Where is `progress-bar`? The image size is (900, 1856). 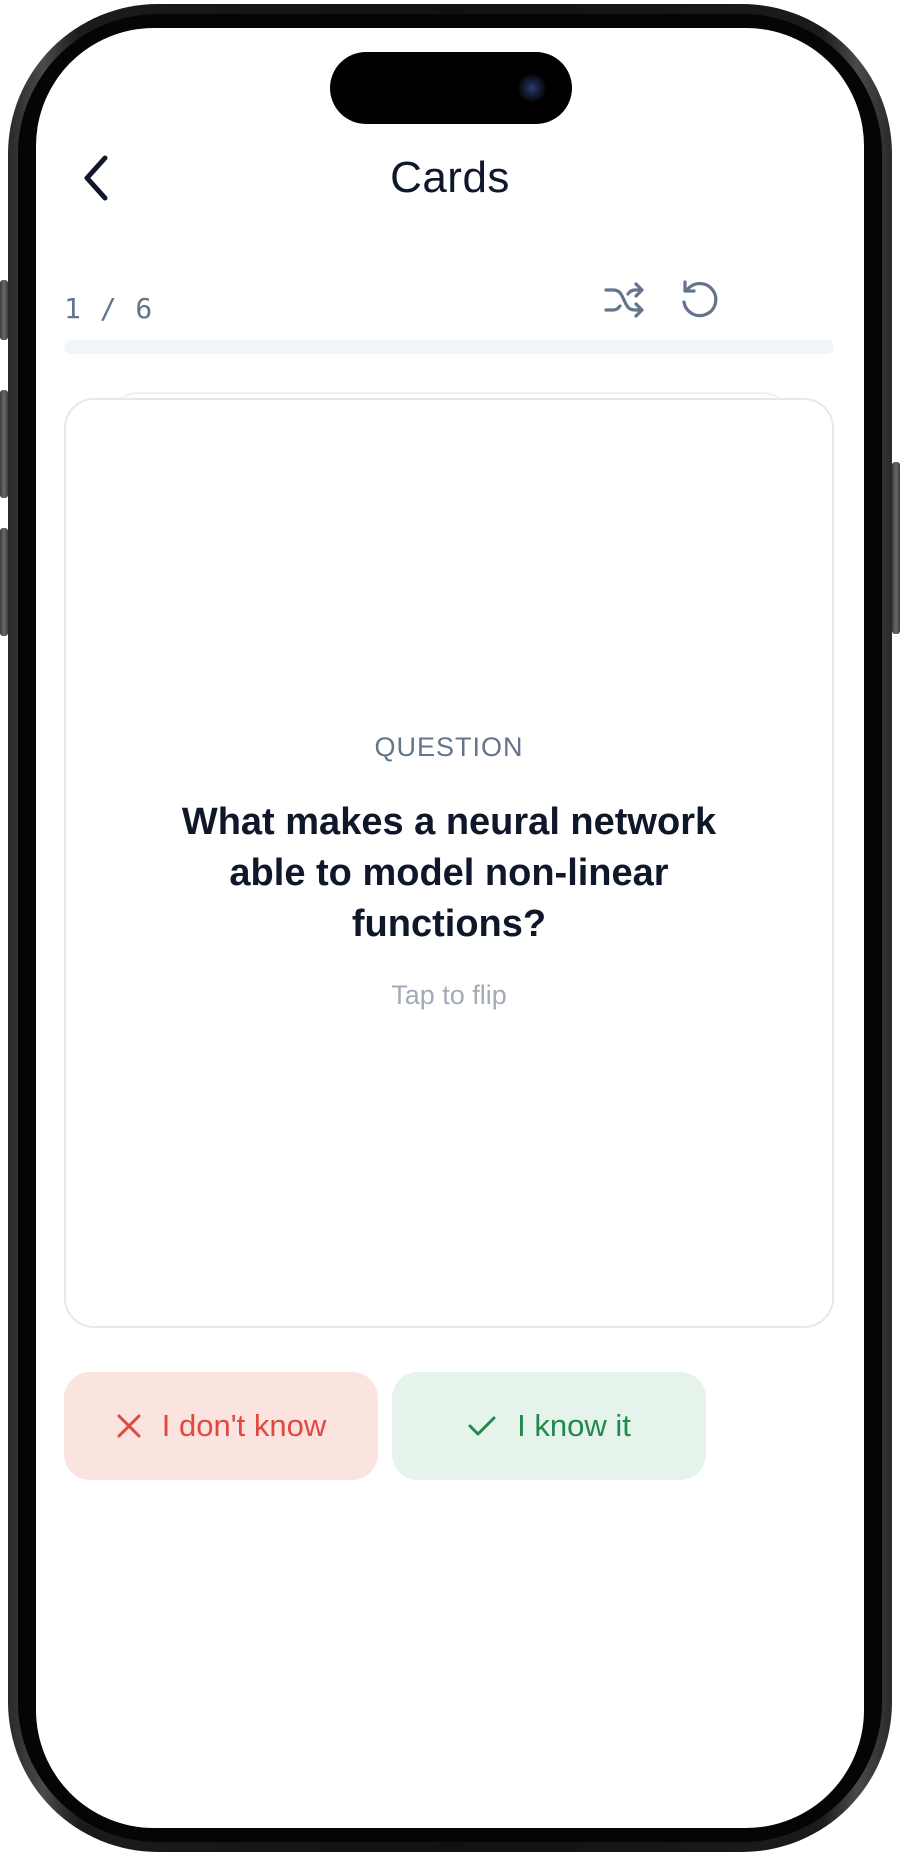
progress-bar is located at coordinates (449, 347).